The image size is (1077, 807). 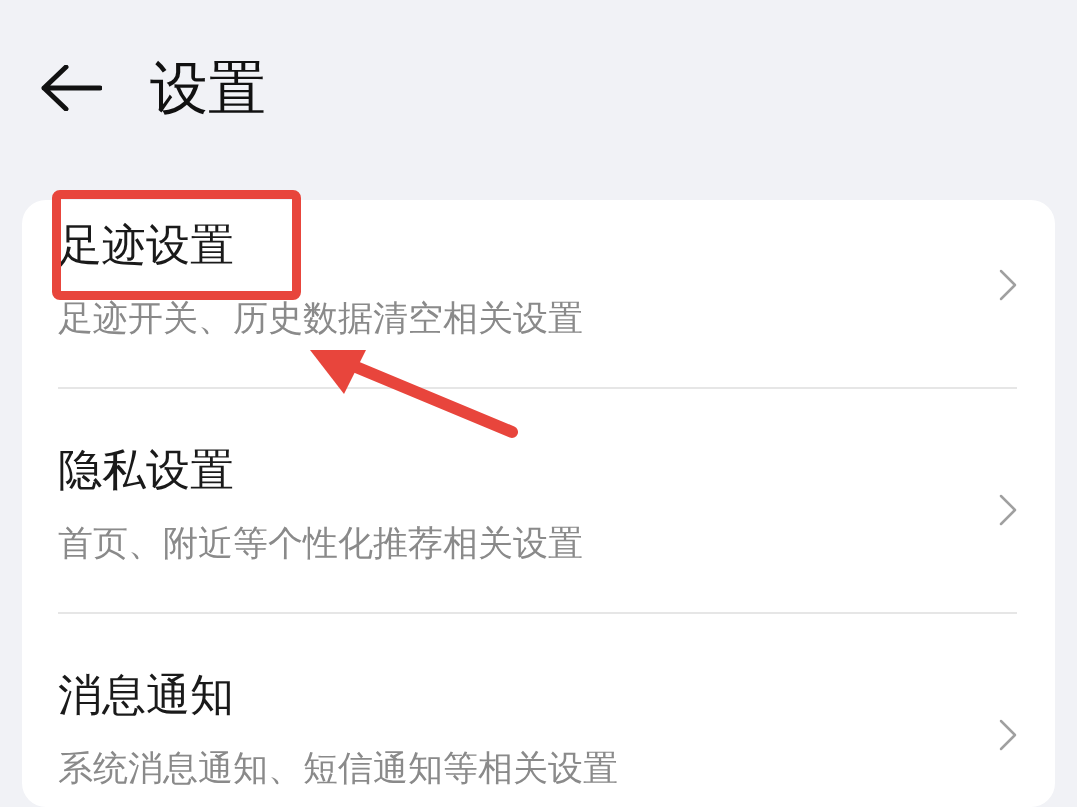 What do you see at coordinates (71, 88) in the screenshot?
I see `back-icon` at bounding box center [71, 88].